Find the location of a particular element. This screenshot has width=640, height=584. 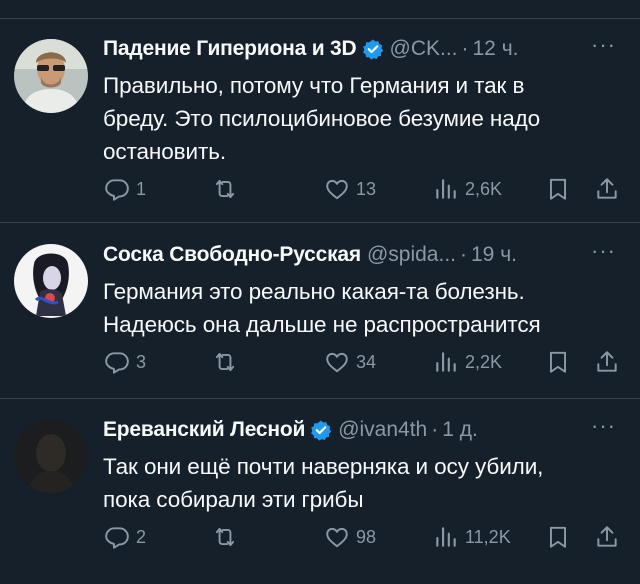

tweet-header: Ереванский Лесной @ivan4th · 1 д. ··· is located at coordinates (366, 430).